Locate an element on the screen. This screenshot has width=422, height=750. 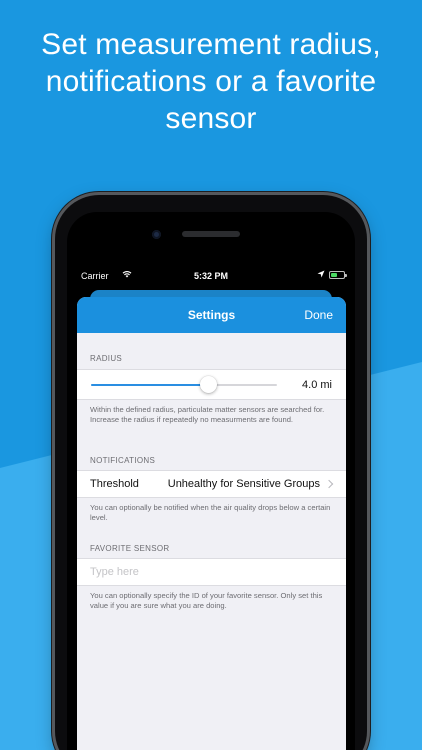
headline-line-2: notifications or a favorite is located at coordinates (211, 81).